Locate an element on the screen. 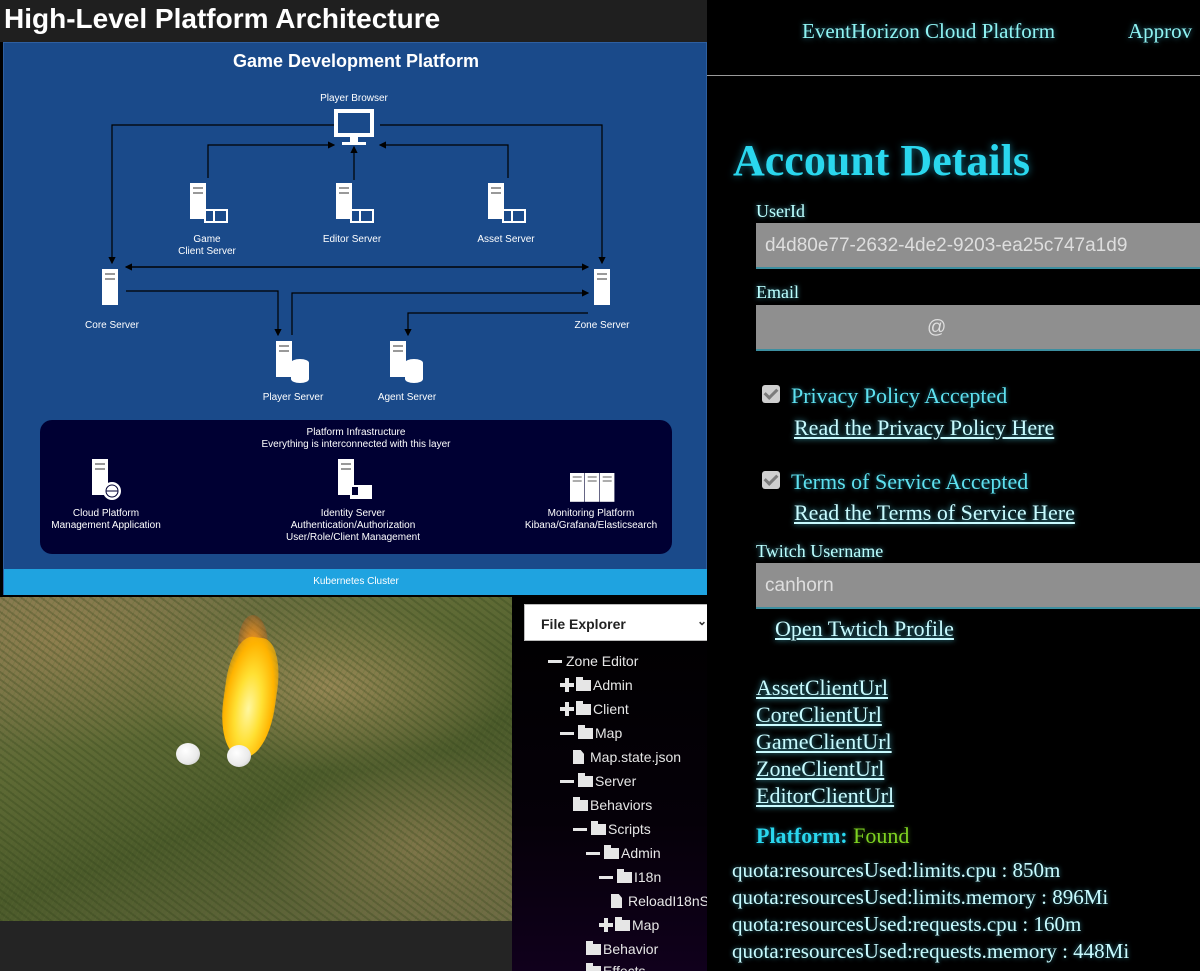 This screenshot has width=1200, height=971. agent-server-icon is located at coordinates (406, 362).